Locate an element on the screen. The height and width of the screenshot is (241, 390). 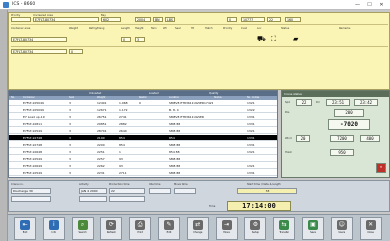
transfer-button: ⇆ Transfer is located at coordinates (284, 228).